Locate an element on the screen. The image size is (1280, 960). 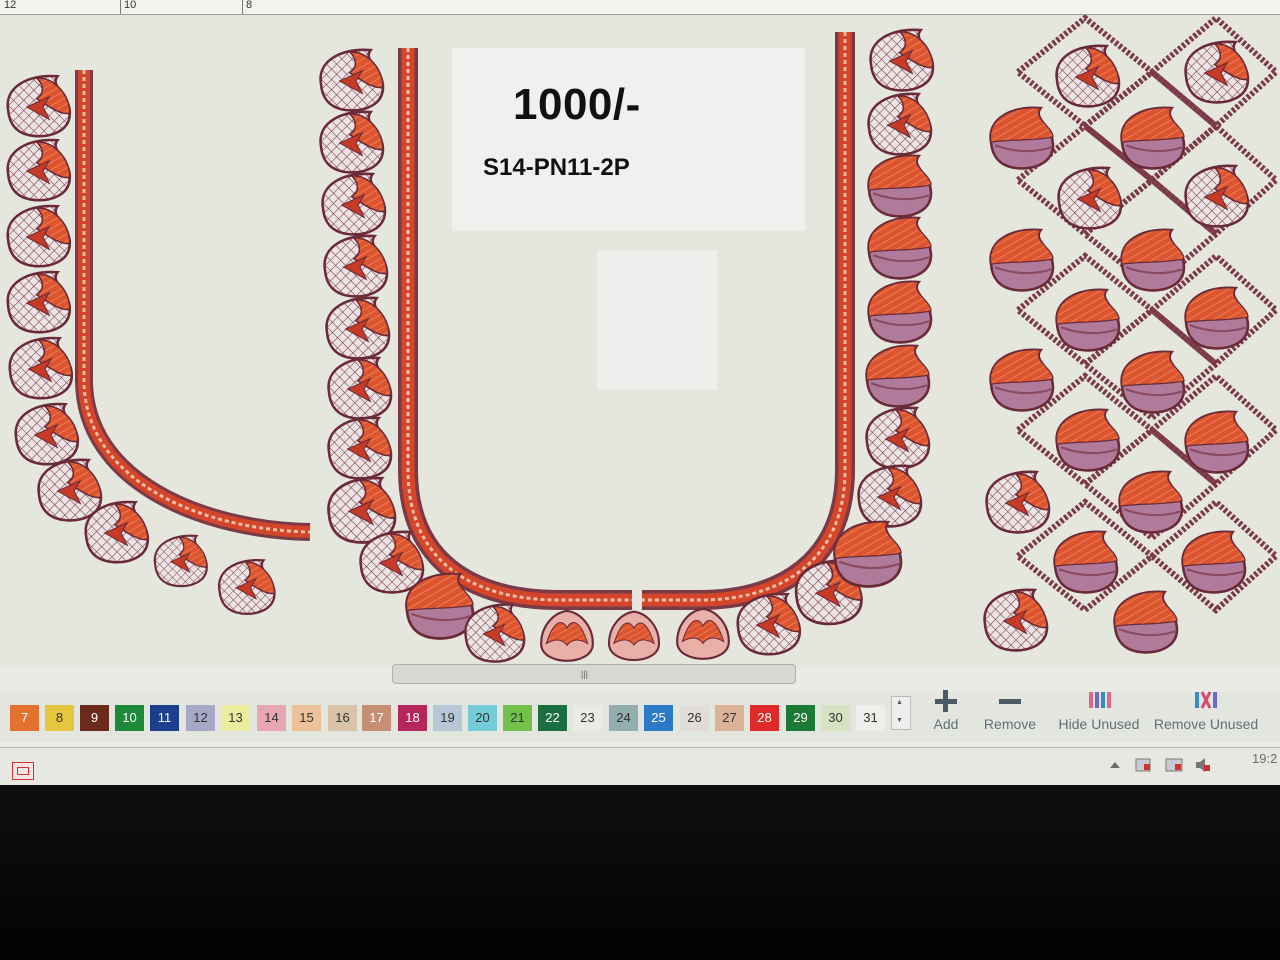
taskbar-clock: 19:2 is located at coordinates (1264, 758).